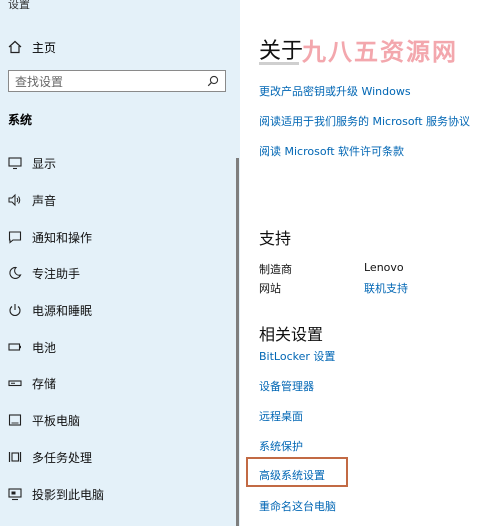  What do you see at coordinates (15, 310) in the screenshot?
I see `power-icon` at bounding box center [15, 310].